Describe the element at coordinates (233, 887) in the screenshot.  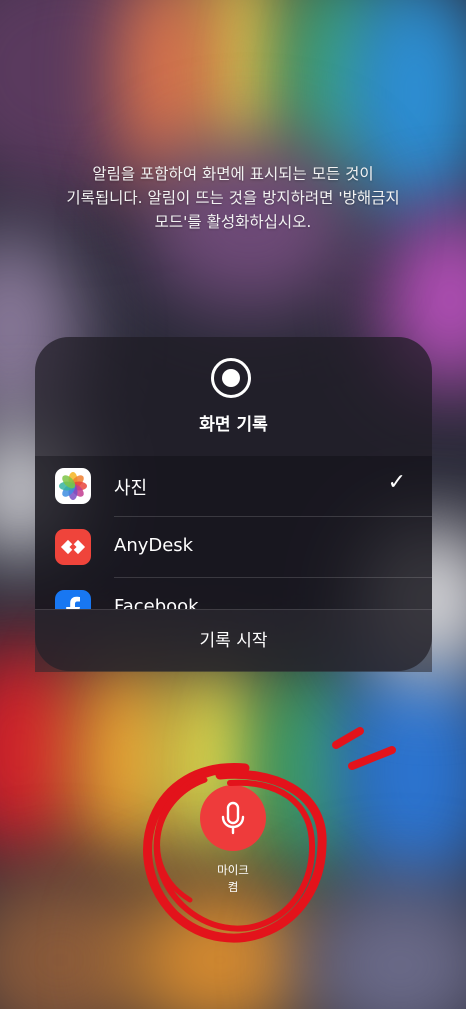
I see `microphone-label-line-2: 켬` at that location.